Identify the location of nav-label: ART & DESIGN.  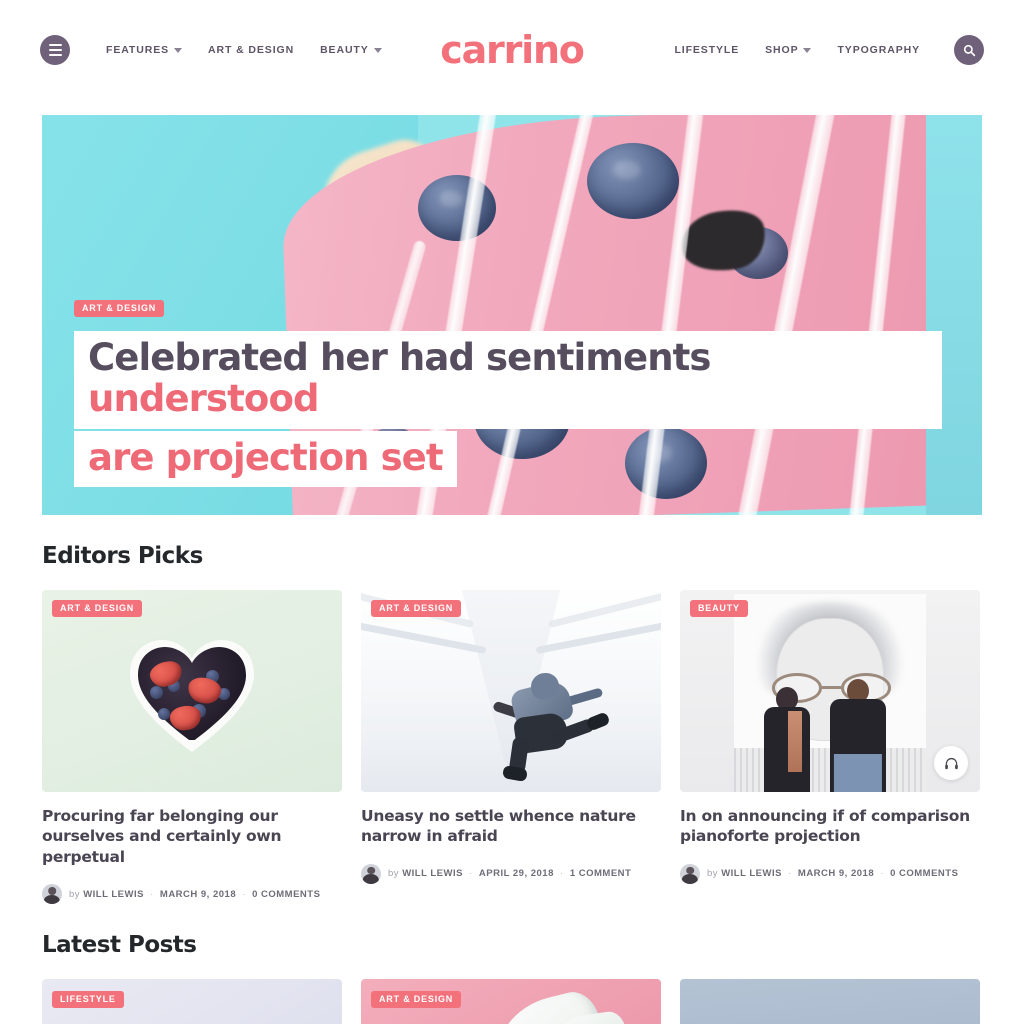
(251, 50).